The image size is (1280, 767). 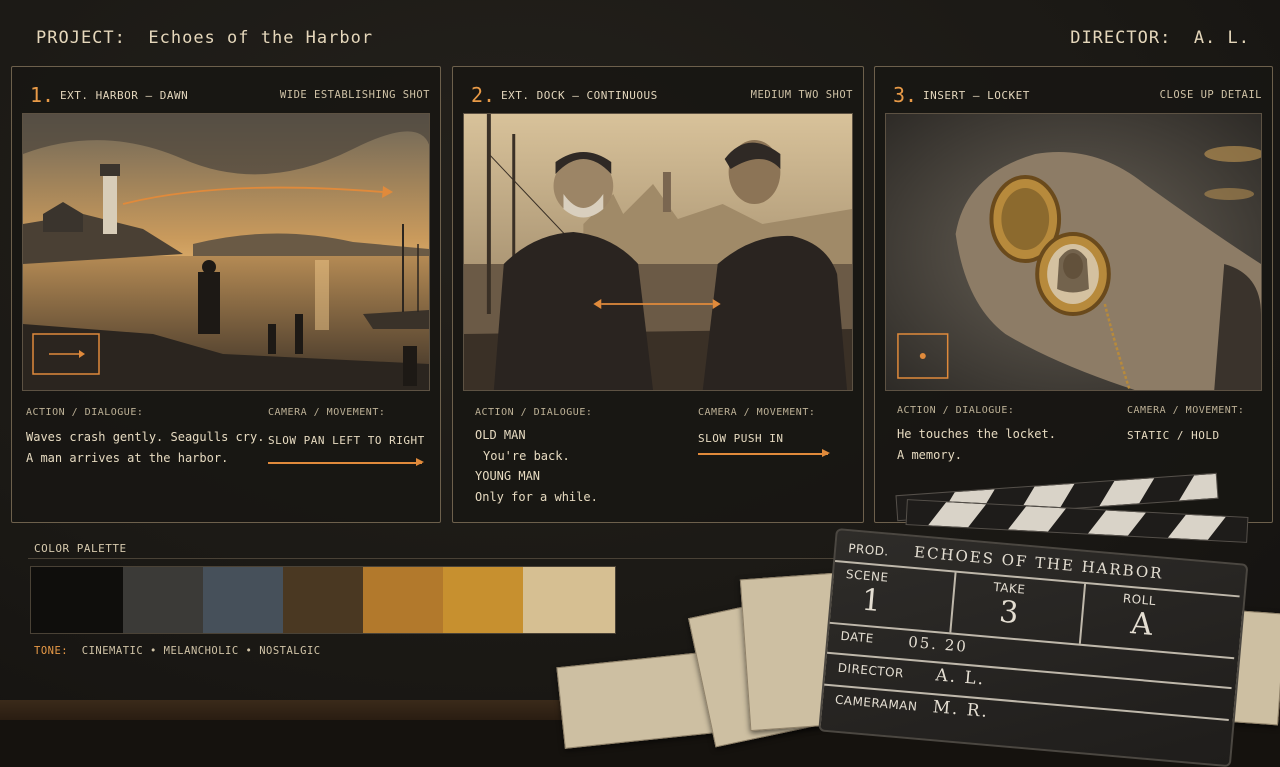 I want to click on slate-cameraman-key: CAMERAMAN, so click(x=876, y=703).